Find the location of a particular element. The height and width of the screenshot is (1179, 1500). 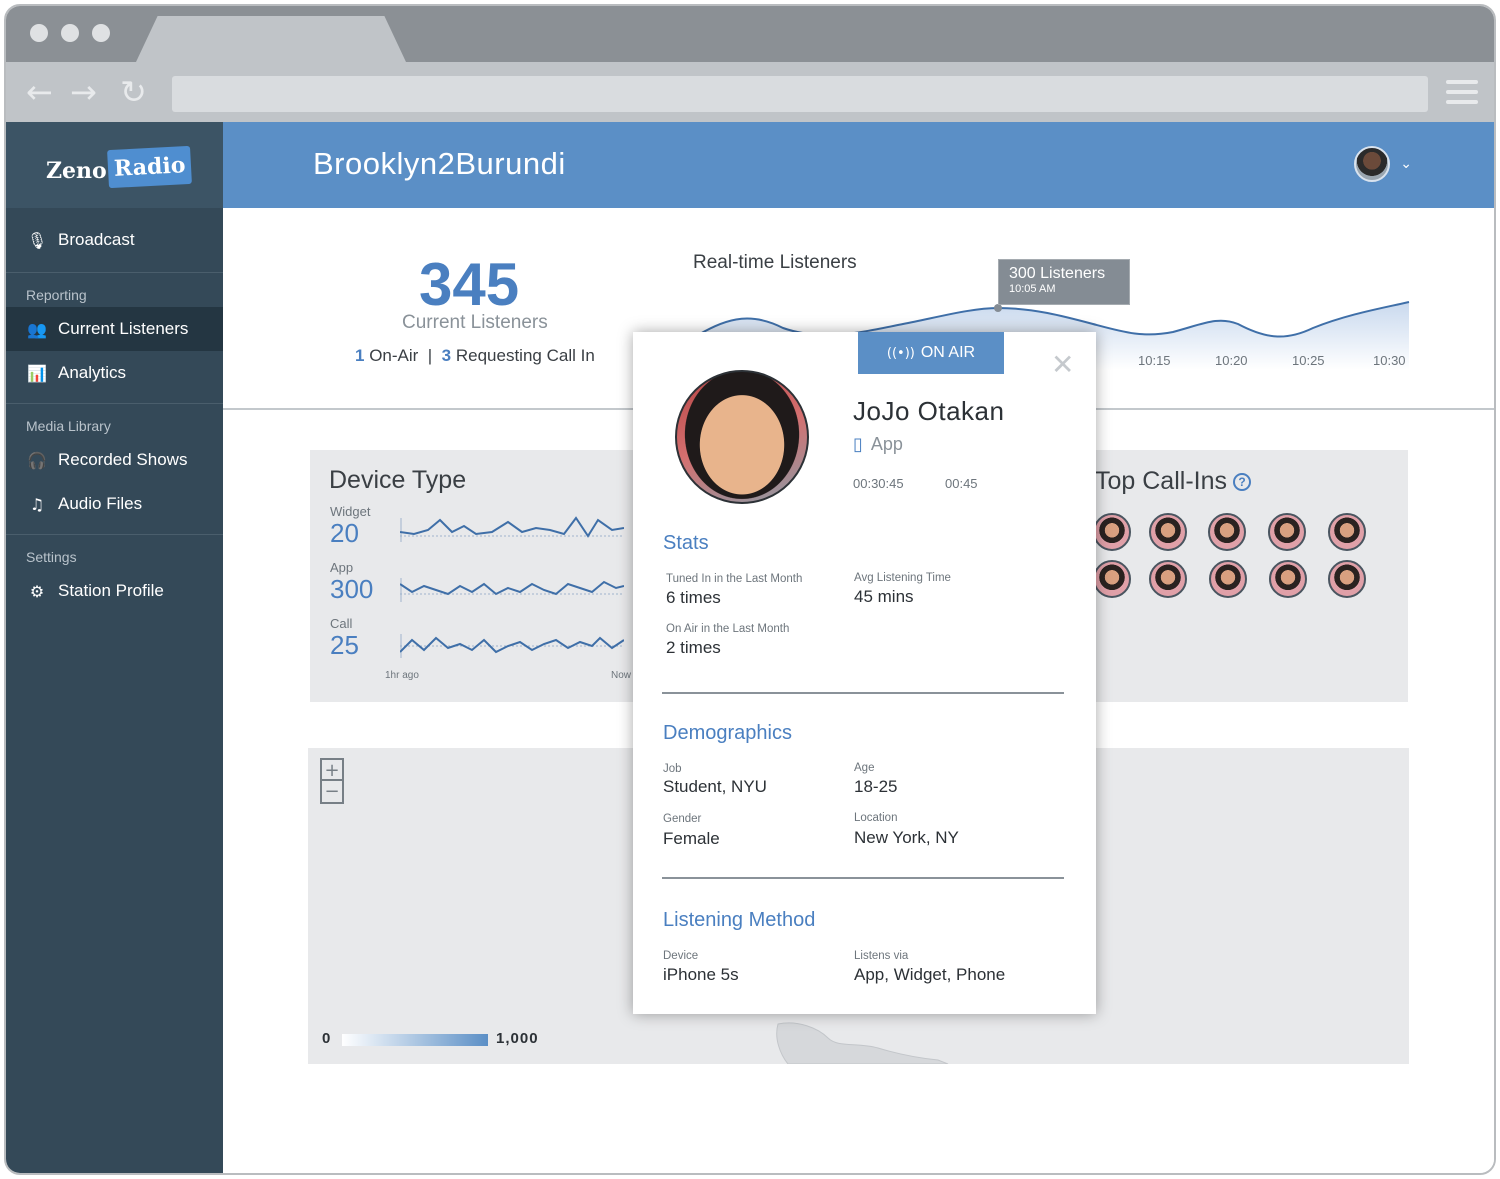

on-air-duration: 00:45 is located at coordinates (961, 483).